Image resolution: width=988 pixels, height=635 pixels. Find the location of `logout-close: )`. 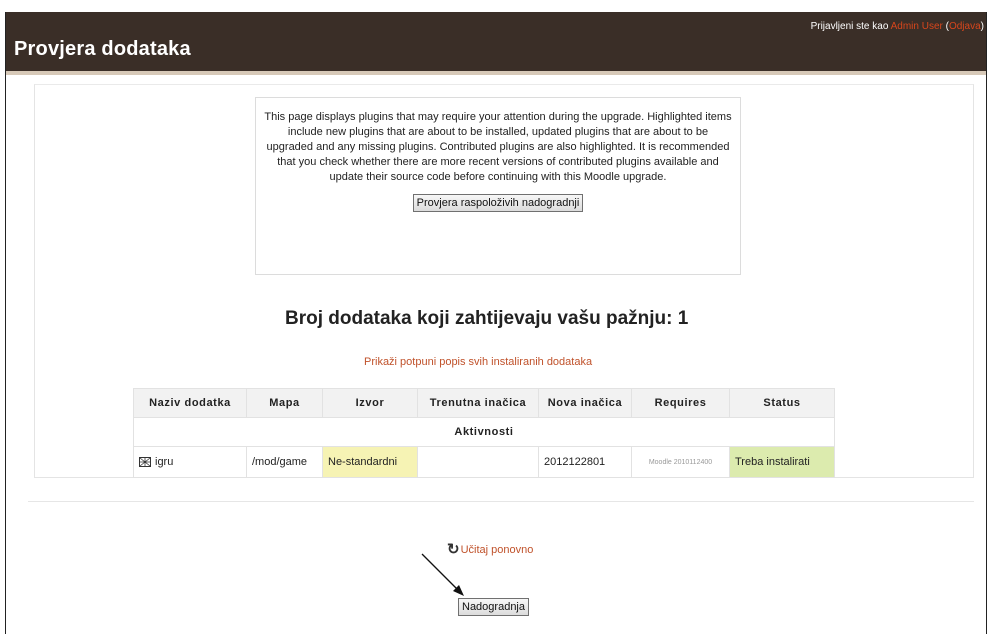

logout-close: ) is located at coordinates (982, 26).